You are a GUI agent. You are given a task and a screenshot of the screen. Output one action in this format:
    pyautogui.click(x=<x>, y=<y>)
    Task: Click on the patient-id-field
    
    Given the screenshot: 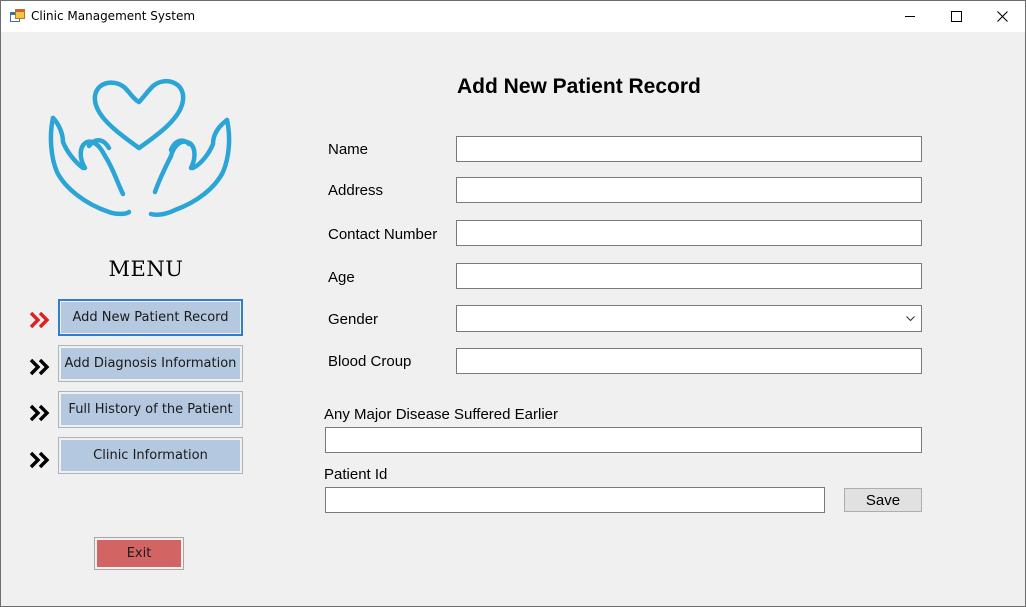 What is the action you would take?
    pyautogui.click(x=575, y=500)
    